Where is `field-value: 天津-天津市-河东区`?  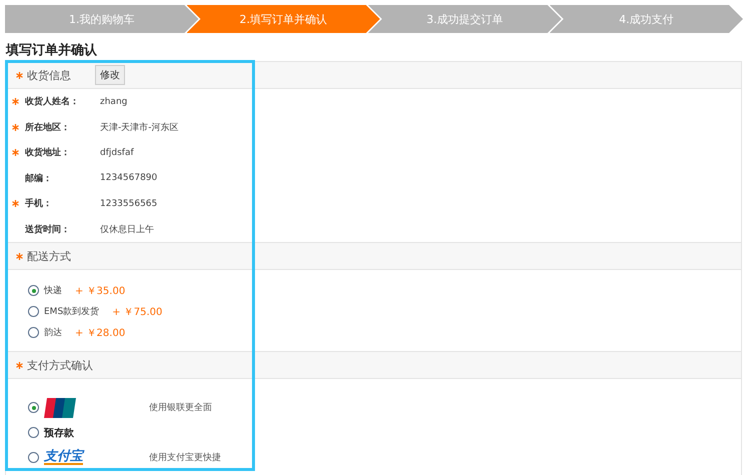 field-value: 天津-天津市-河东区 is located at coordinates (139, 128).